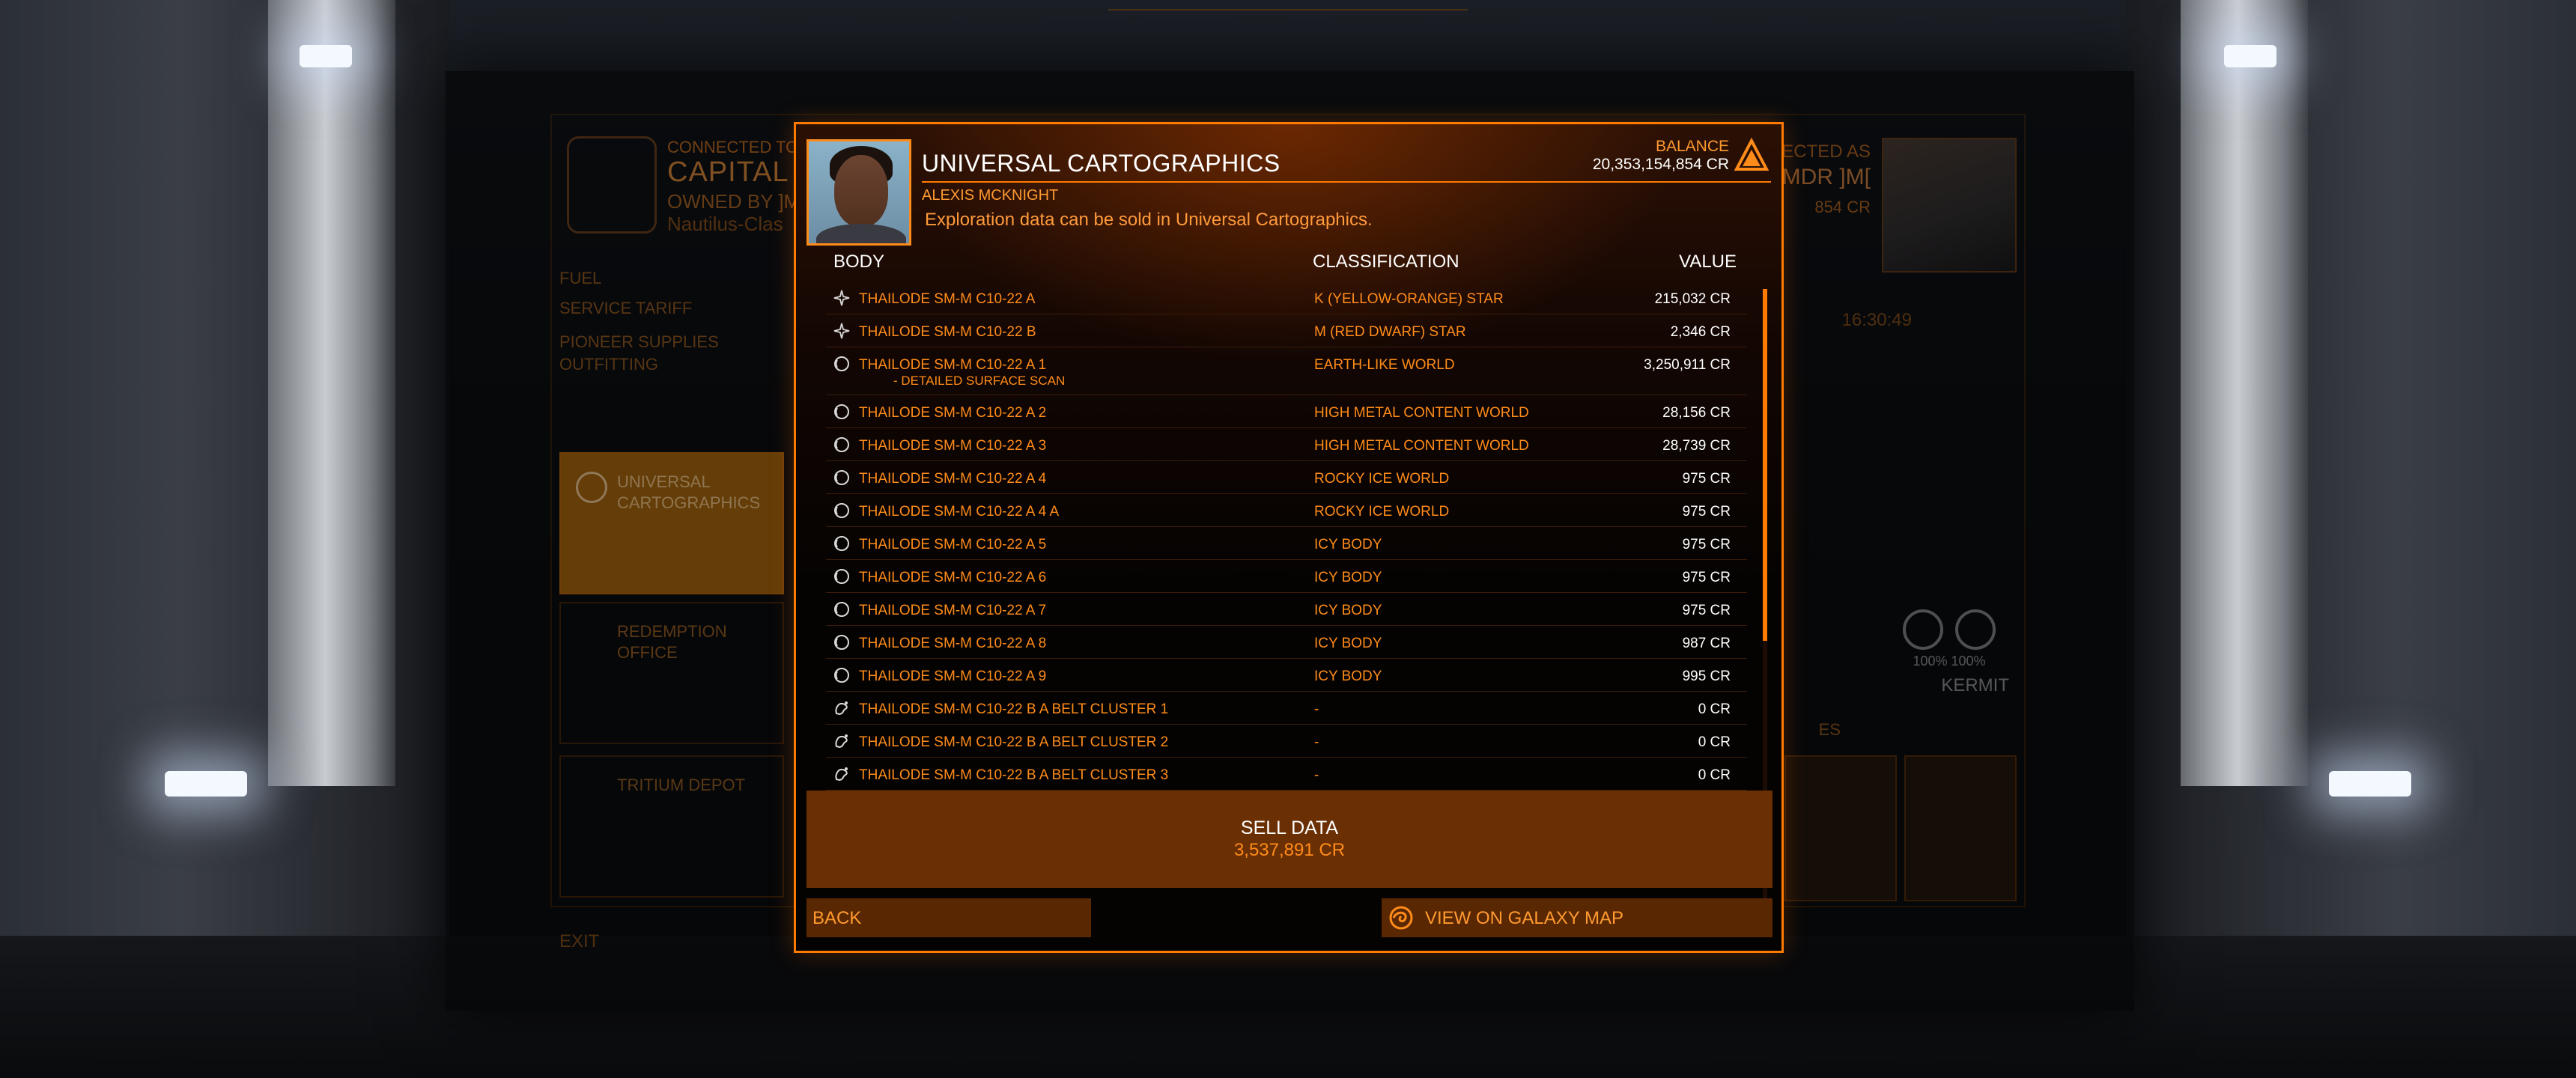 Image resolution: width=2576 pixels, height=1078 pixels. Describe the element at coordinates (953, 643) in the screenshot. I see `body-name: THAILODE SM-M C10-22 A 8` at that location.